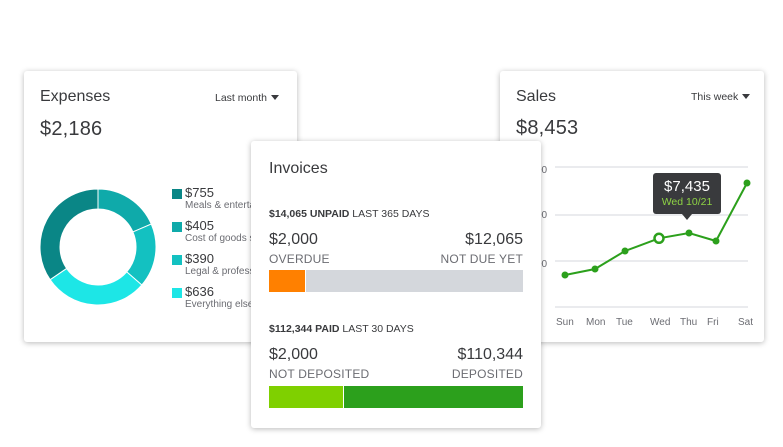 This screenshot has height=447, width=783. What do you see at coordinates (746, 322) in the screenshot?
I see `x-tick-label: Sat` at bounding box center [746, 322].